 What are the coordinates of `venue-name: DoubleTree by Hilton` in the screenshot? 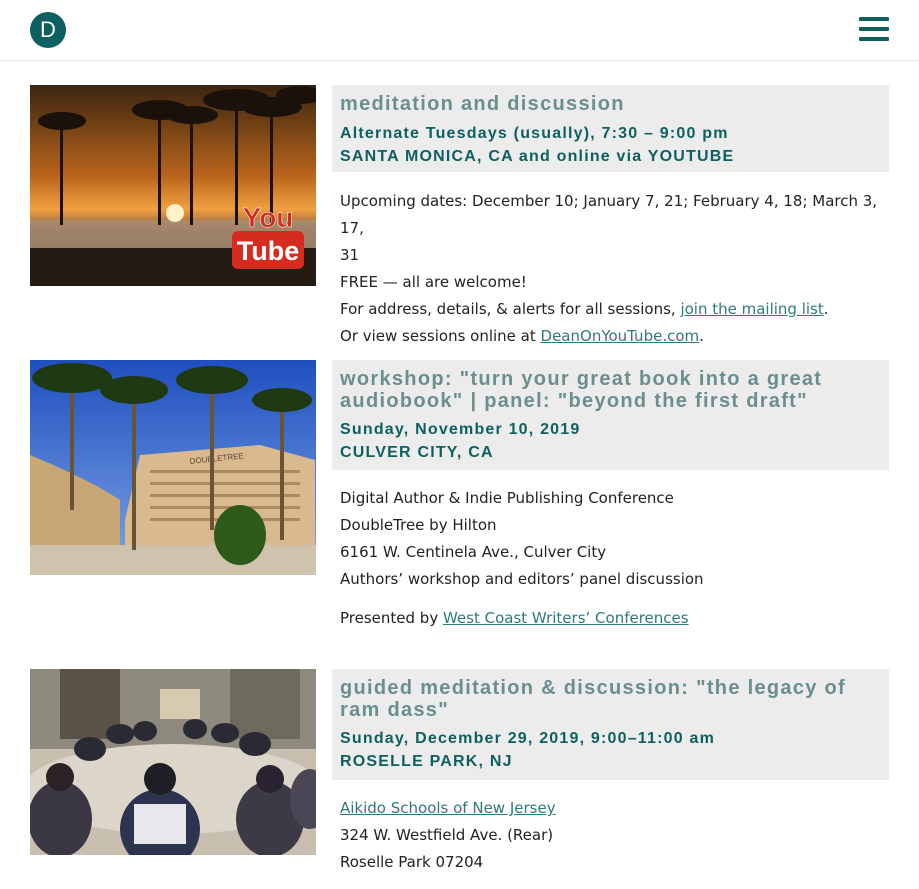 It's located at (418, 525).